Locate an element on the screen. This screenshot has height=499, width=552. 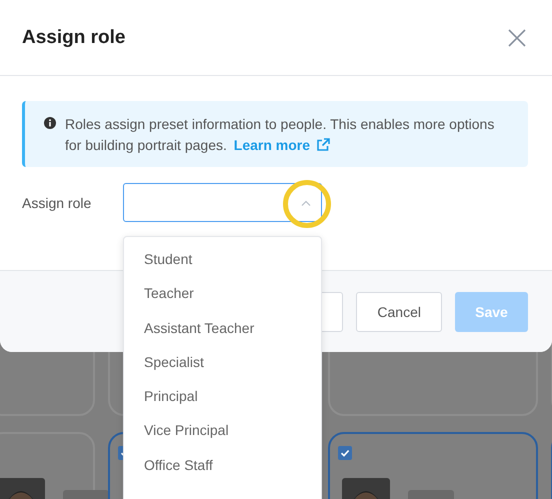
menu-option: Teacher is located at coordinates (222, 293).